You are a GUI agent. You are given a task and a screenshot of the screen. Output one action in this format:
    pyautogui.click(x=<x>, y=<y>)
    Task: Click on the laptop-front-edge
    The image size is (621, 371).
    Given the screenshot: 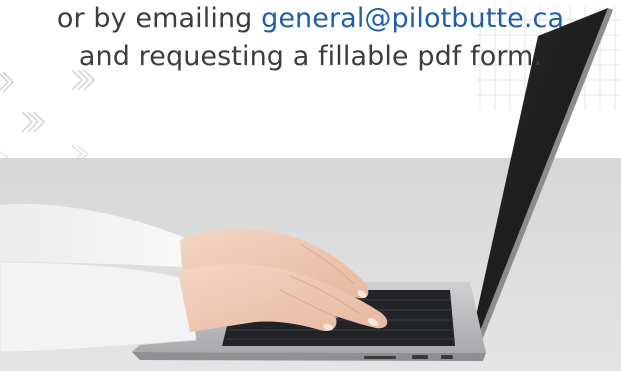 What is the action you would take?
    pyautogui.click(x=309, y=356)
    